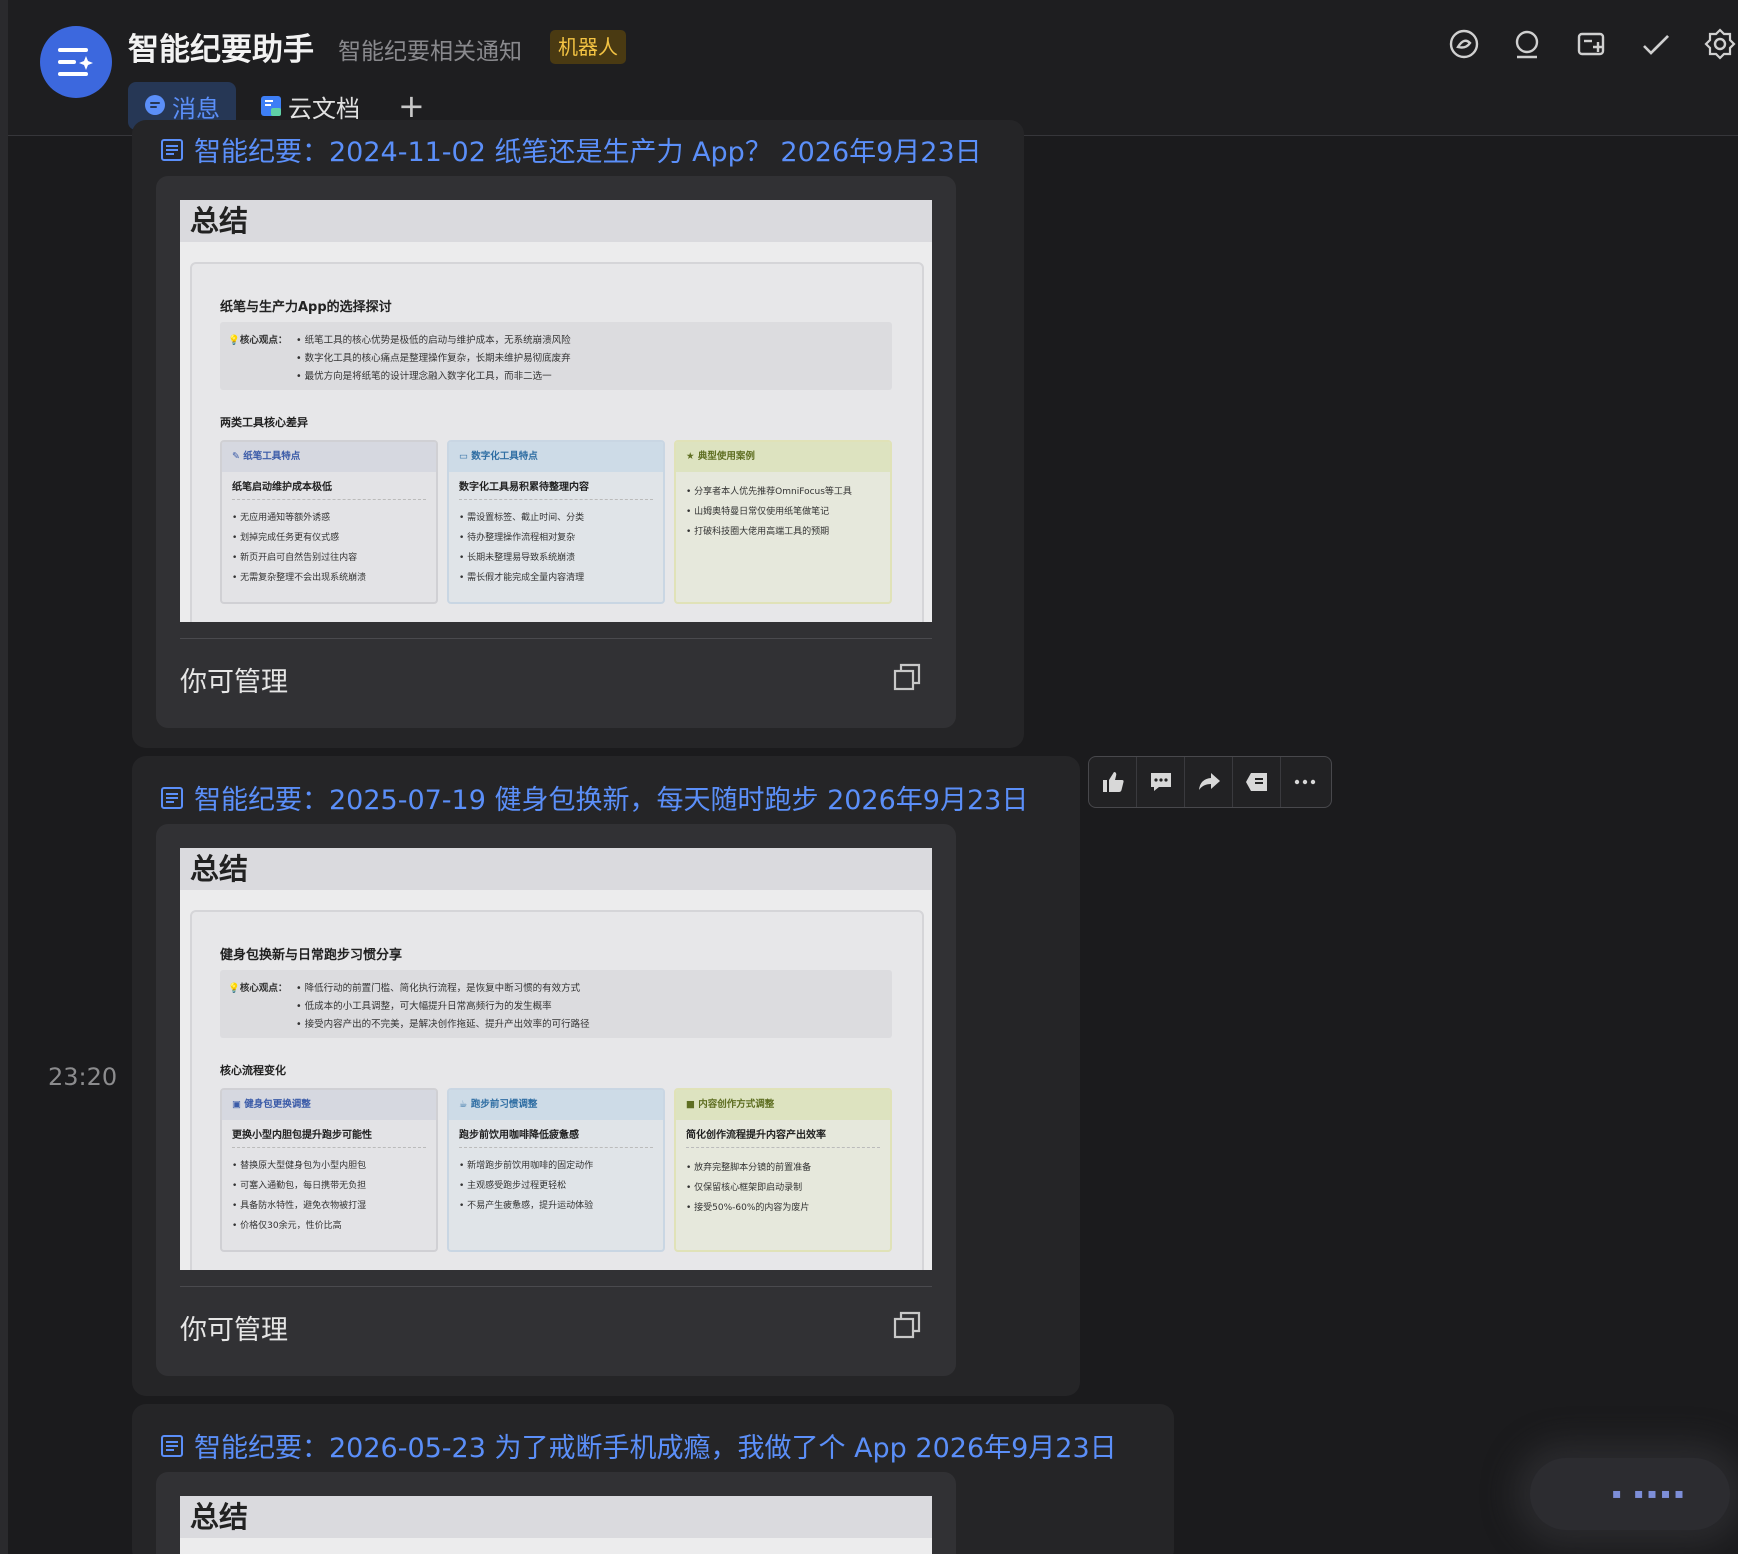  I want to click on column-head-text: 跑步前习惯调整, so click(504, 1104).